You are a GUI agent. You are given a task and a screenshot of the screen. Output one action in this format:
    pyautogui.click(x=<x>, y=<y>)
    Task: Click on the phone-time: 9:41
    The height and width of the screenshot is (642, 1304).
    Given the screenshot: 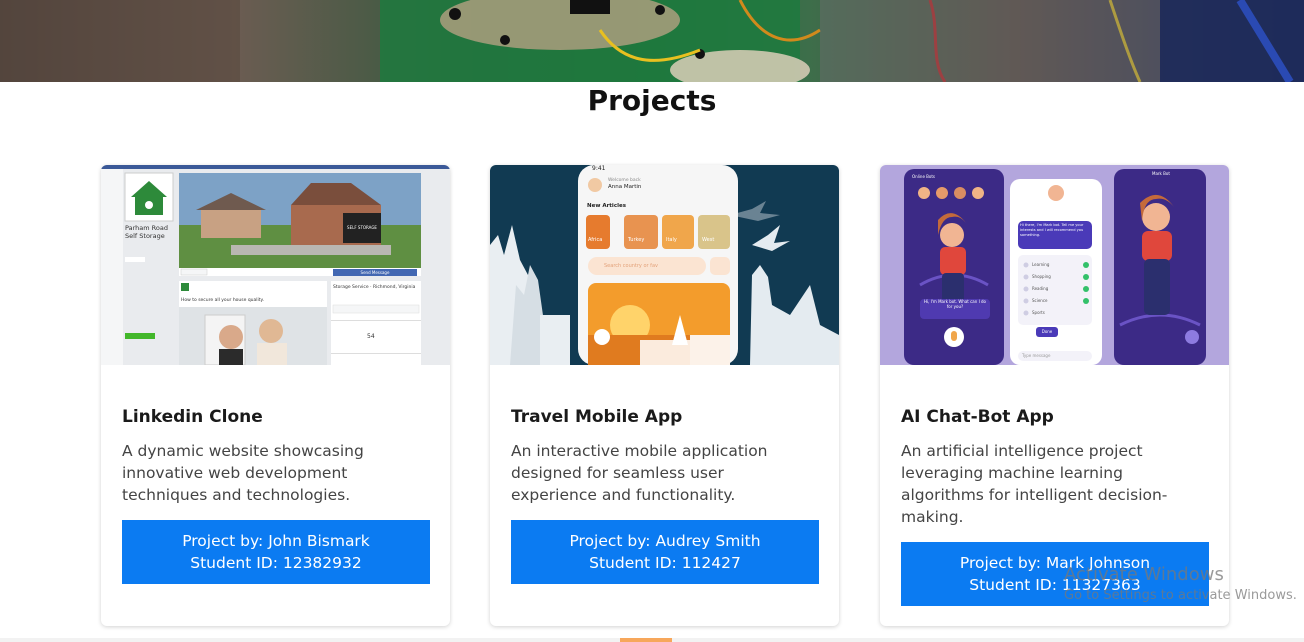 What is the action you would take?
    pyautogui.click(x=599, y=168)
    